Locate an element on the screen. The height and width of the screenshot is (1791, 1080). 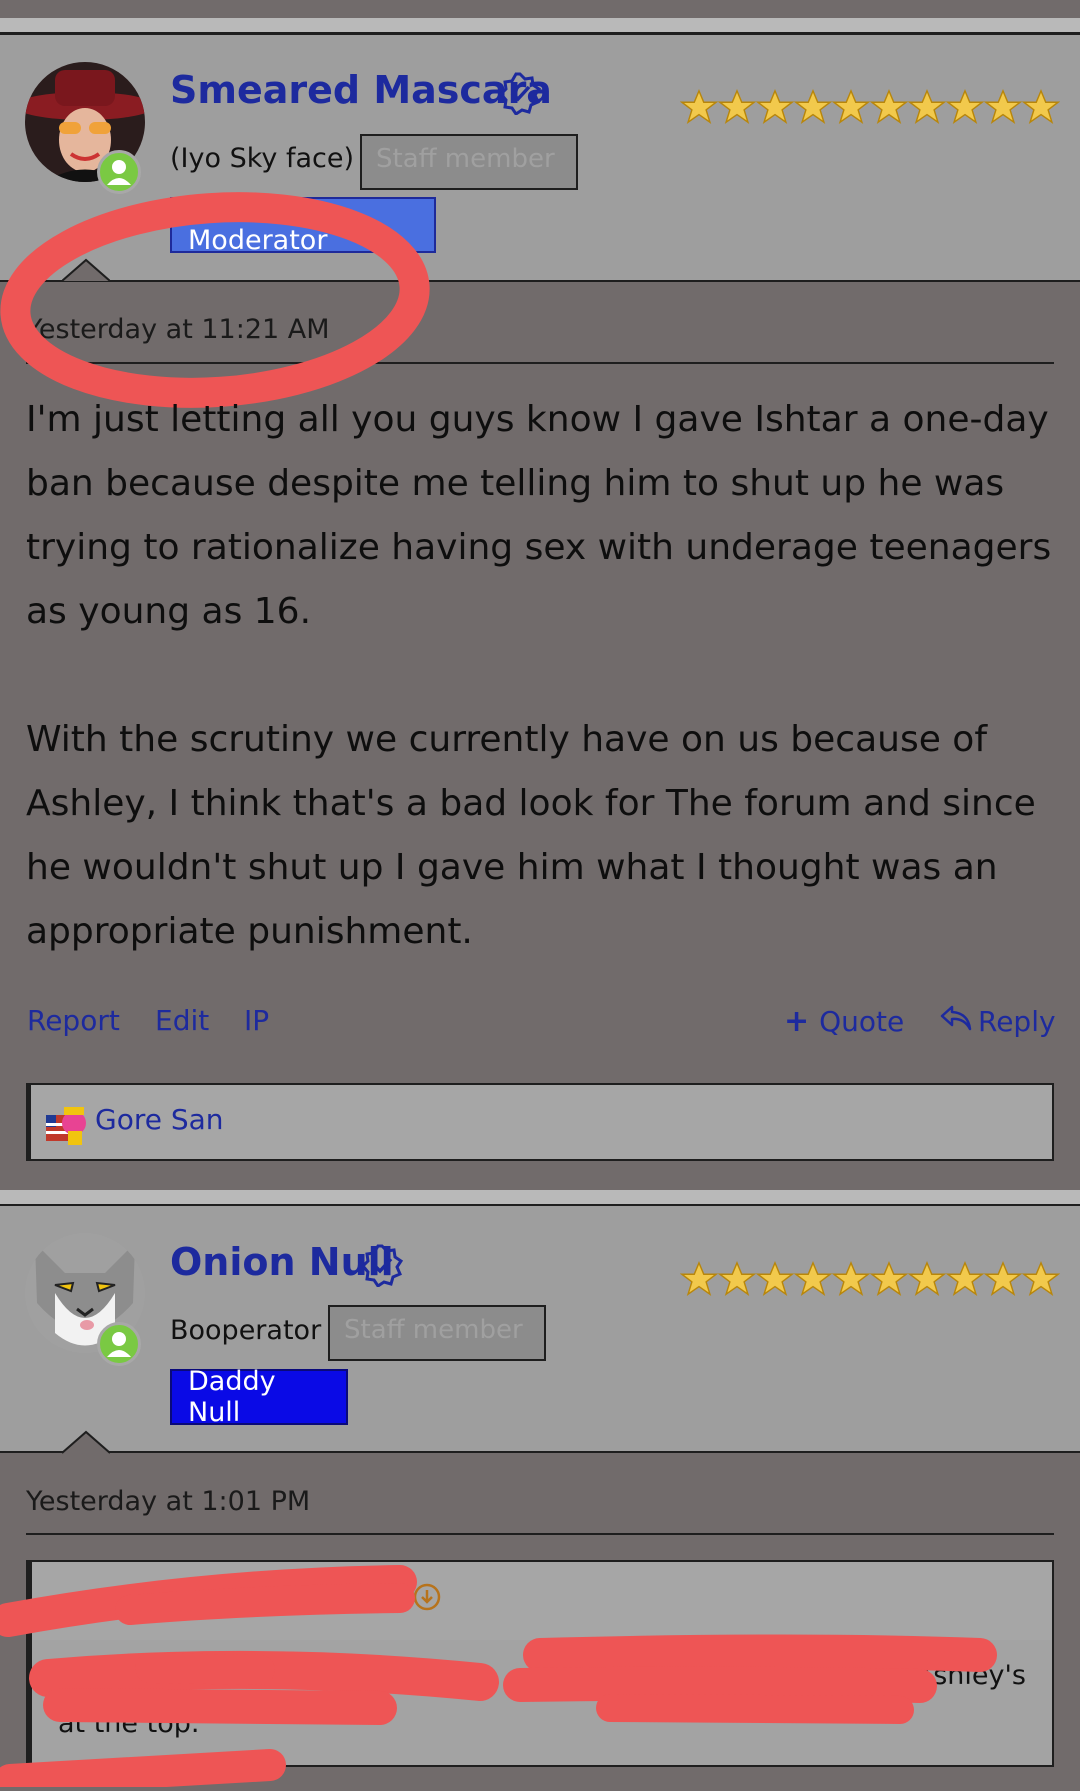
quote-label: Quote is located at coordinates (862, 1021).